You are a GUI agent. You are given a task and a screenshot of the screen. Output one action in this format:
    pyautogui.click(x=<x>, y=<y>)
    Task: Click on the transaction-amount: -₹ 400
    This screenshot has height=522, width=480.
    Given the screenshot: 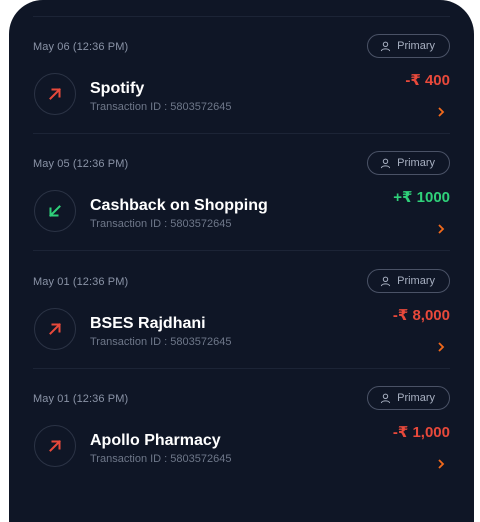 What is the action you would take?
    pyautogui.click(x=427, y=80)
    